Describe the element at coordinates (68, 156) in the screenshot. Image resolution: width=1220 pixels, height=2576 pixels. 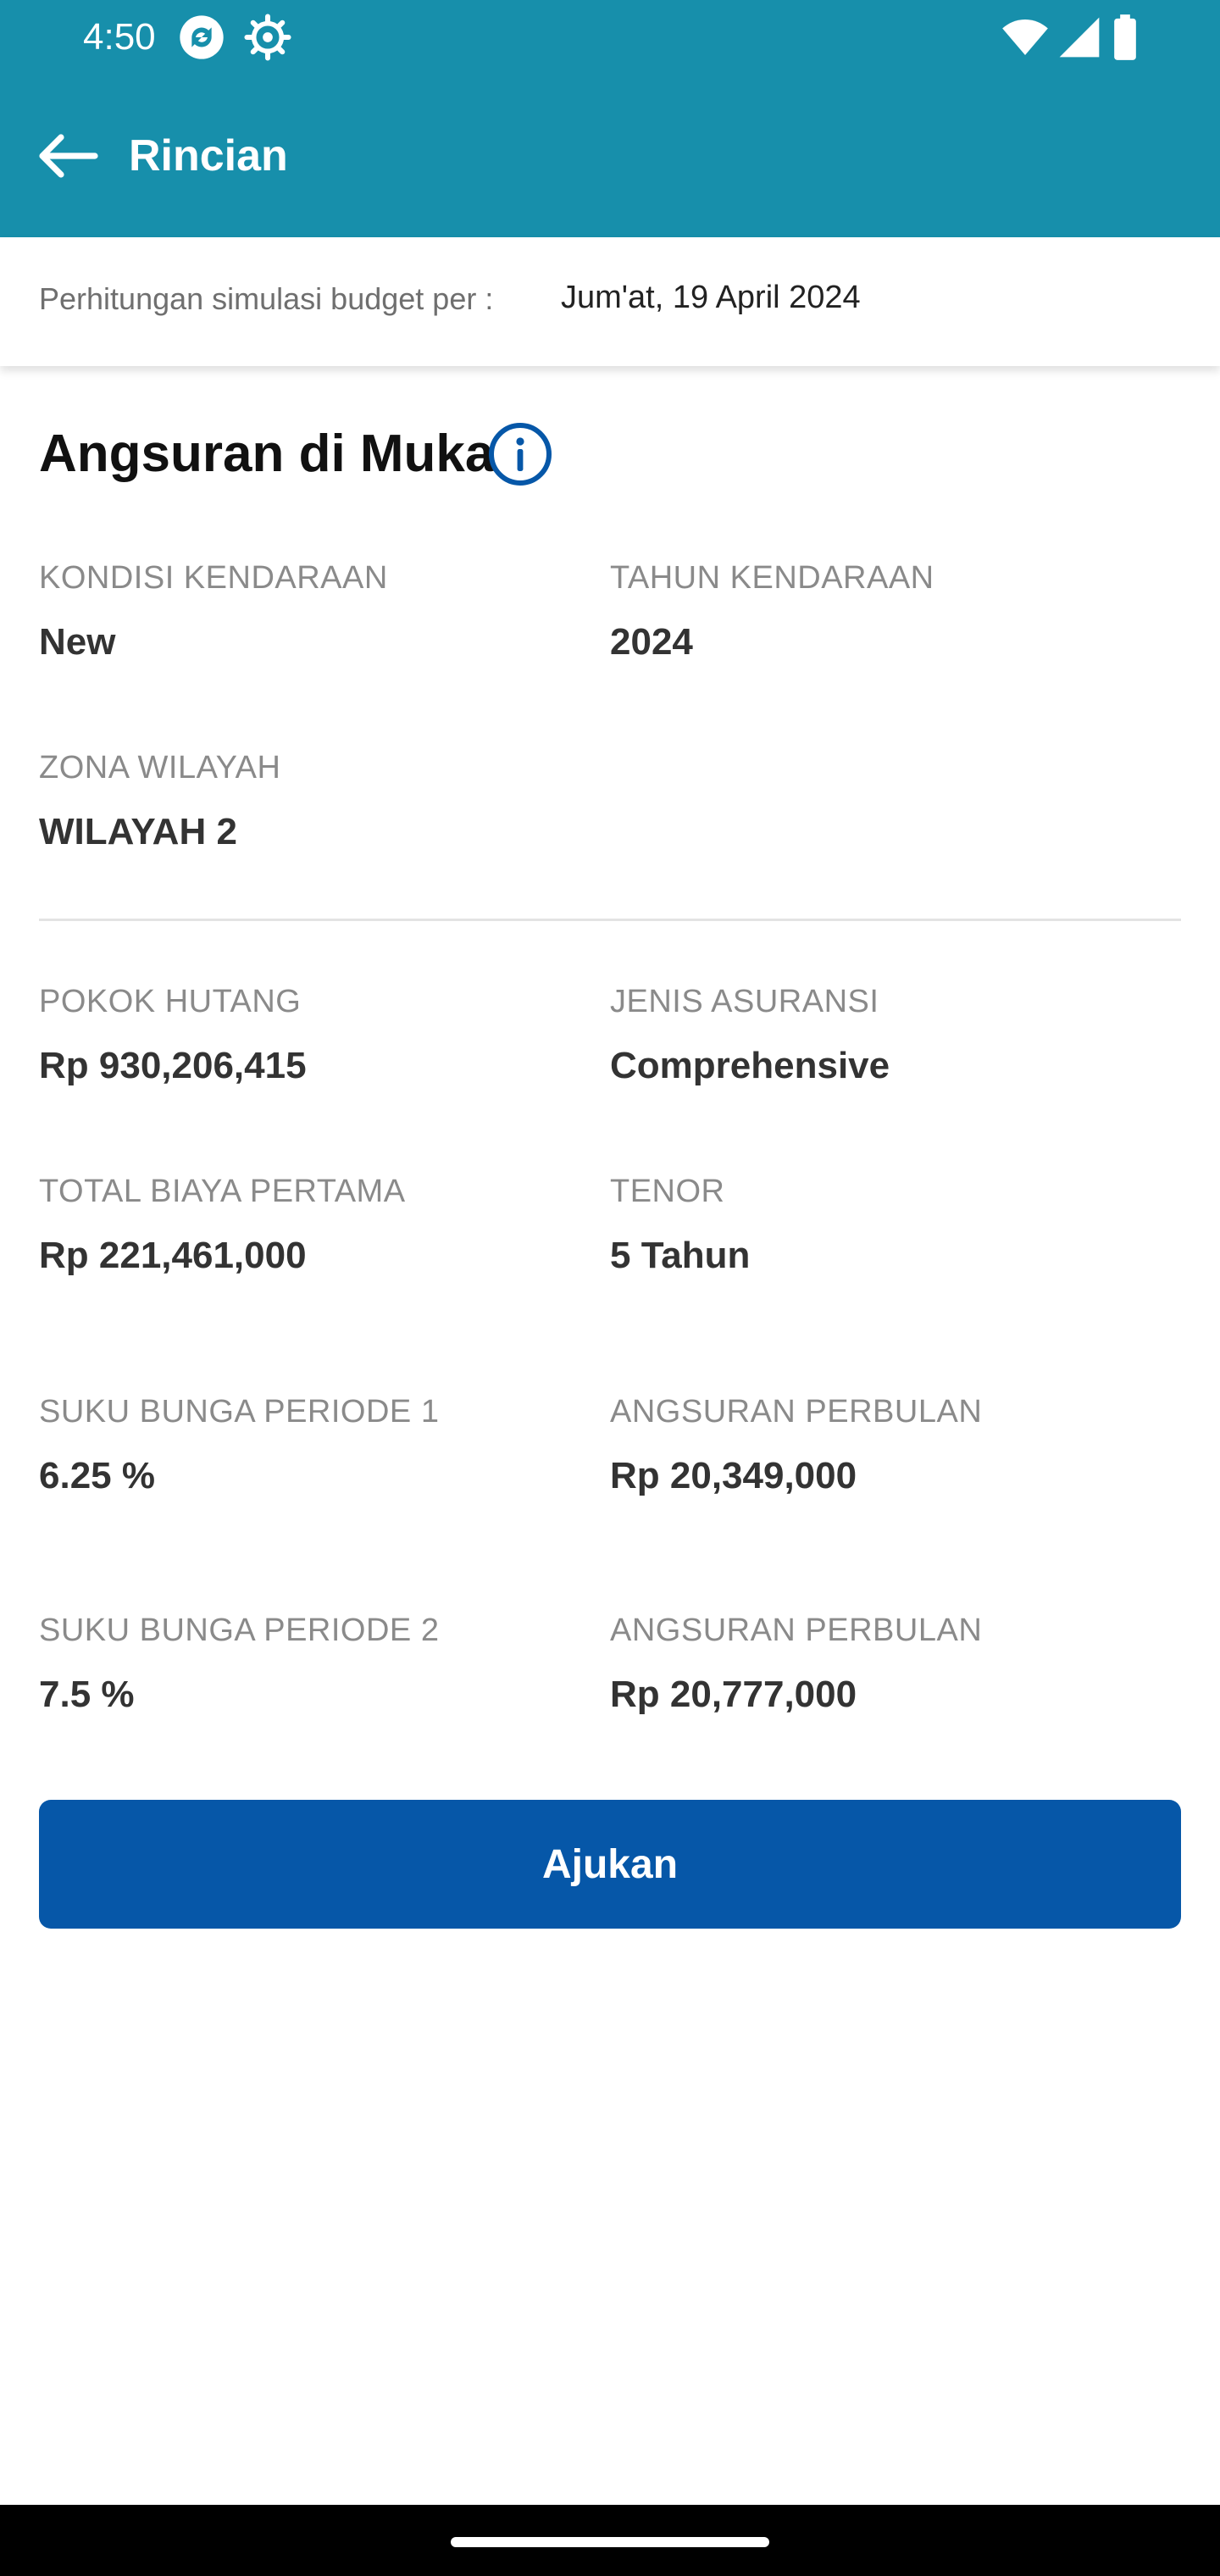
I see `back-arrow-icon` at that location.